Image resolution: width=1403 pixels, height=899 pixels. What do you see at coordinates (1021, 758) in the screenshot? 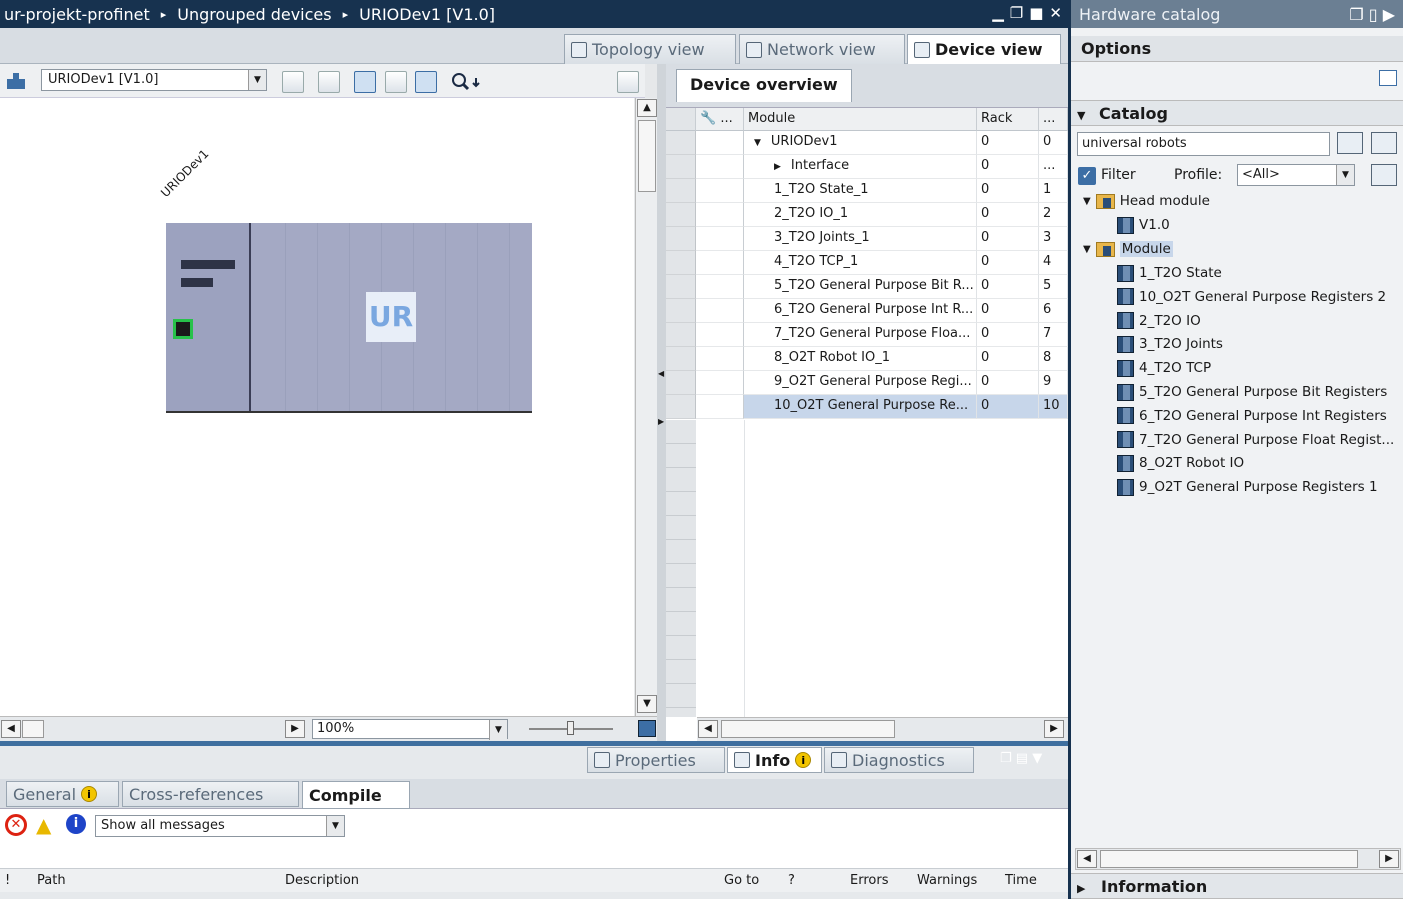
I see `panel-options-icon: ❐ ▤ ▼` at bounding box center [1021, 758].